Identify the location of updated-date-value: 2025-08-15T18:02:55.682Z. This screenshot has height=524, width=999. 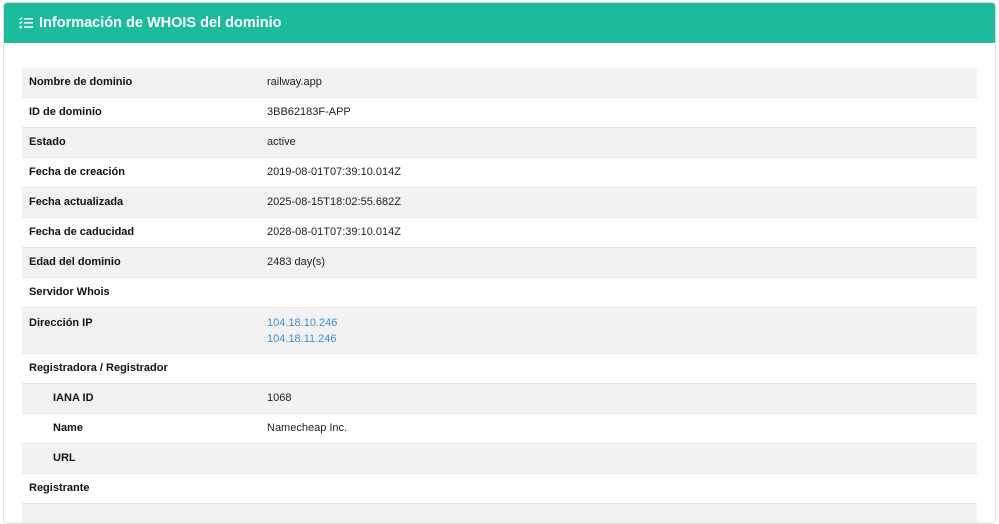
(618, 203).